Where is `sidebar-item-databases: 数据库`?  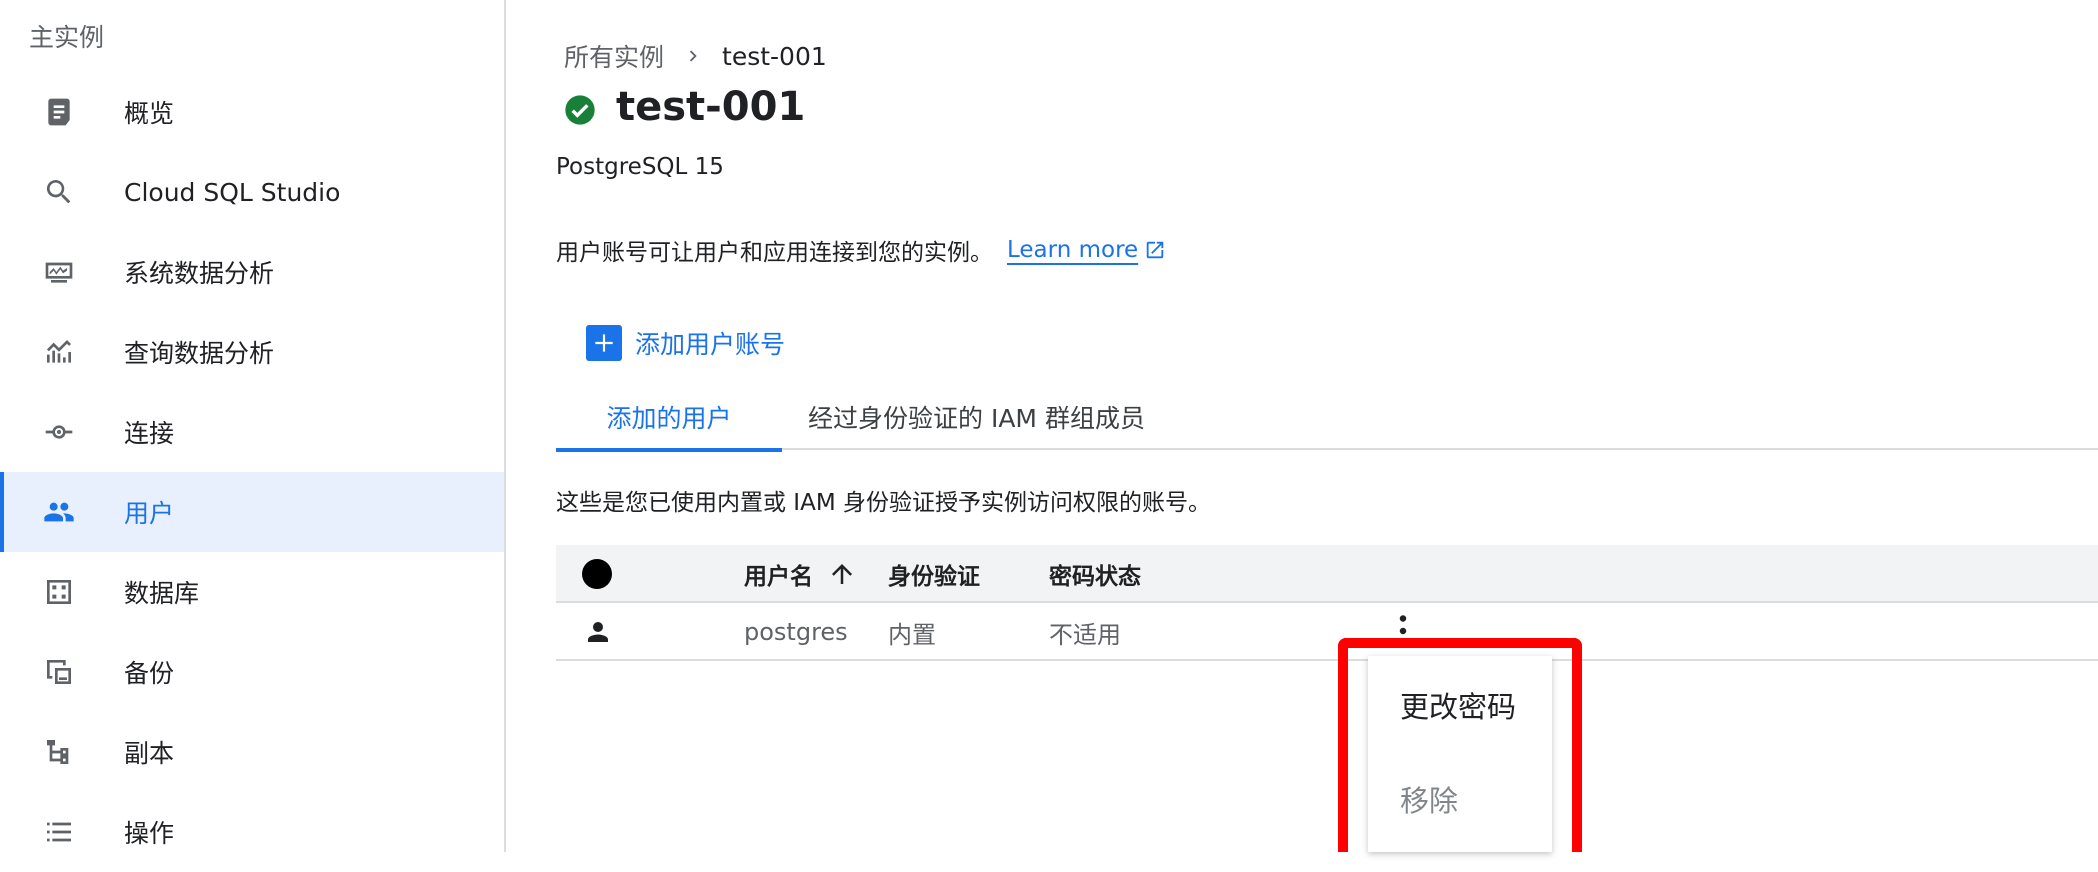
sidebar-item-databases: 数据库 is located at coordinates (252, 592).